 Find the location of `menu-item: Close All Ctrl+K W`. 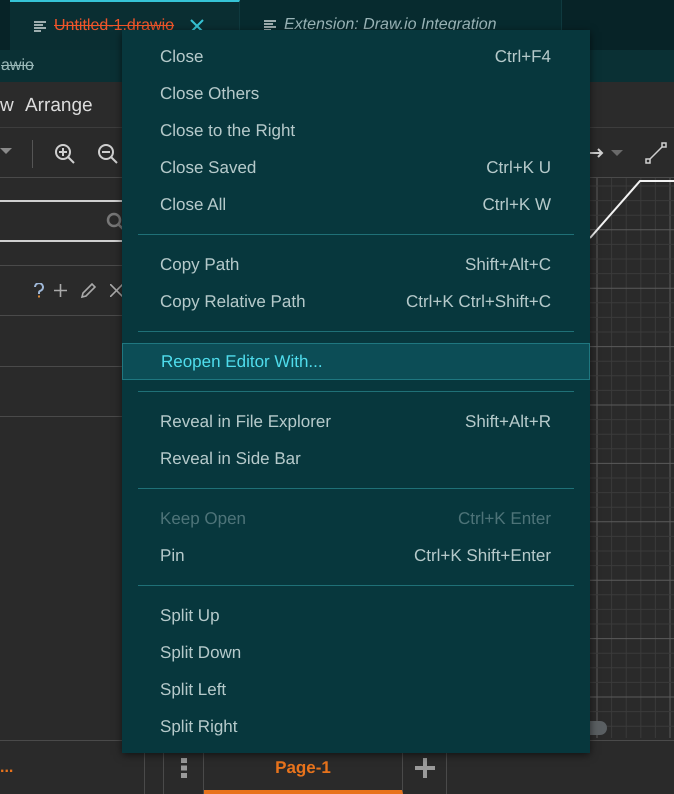

menu-item: Close All Ctrl+K W is located at coordinates (356, 204).